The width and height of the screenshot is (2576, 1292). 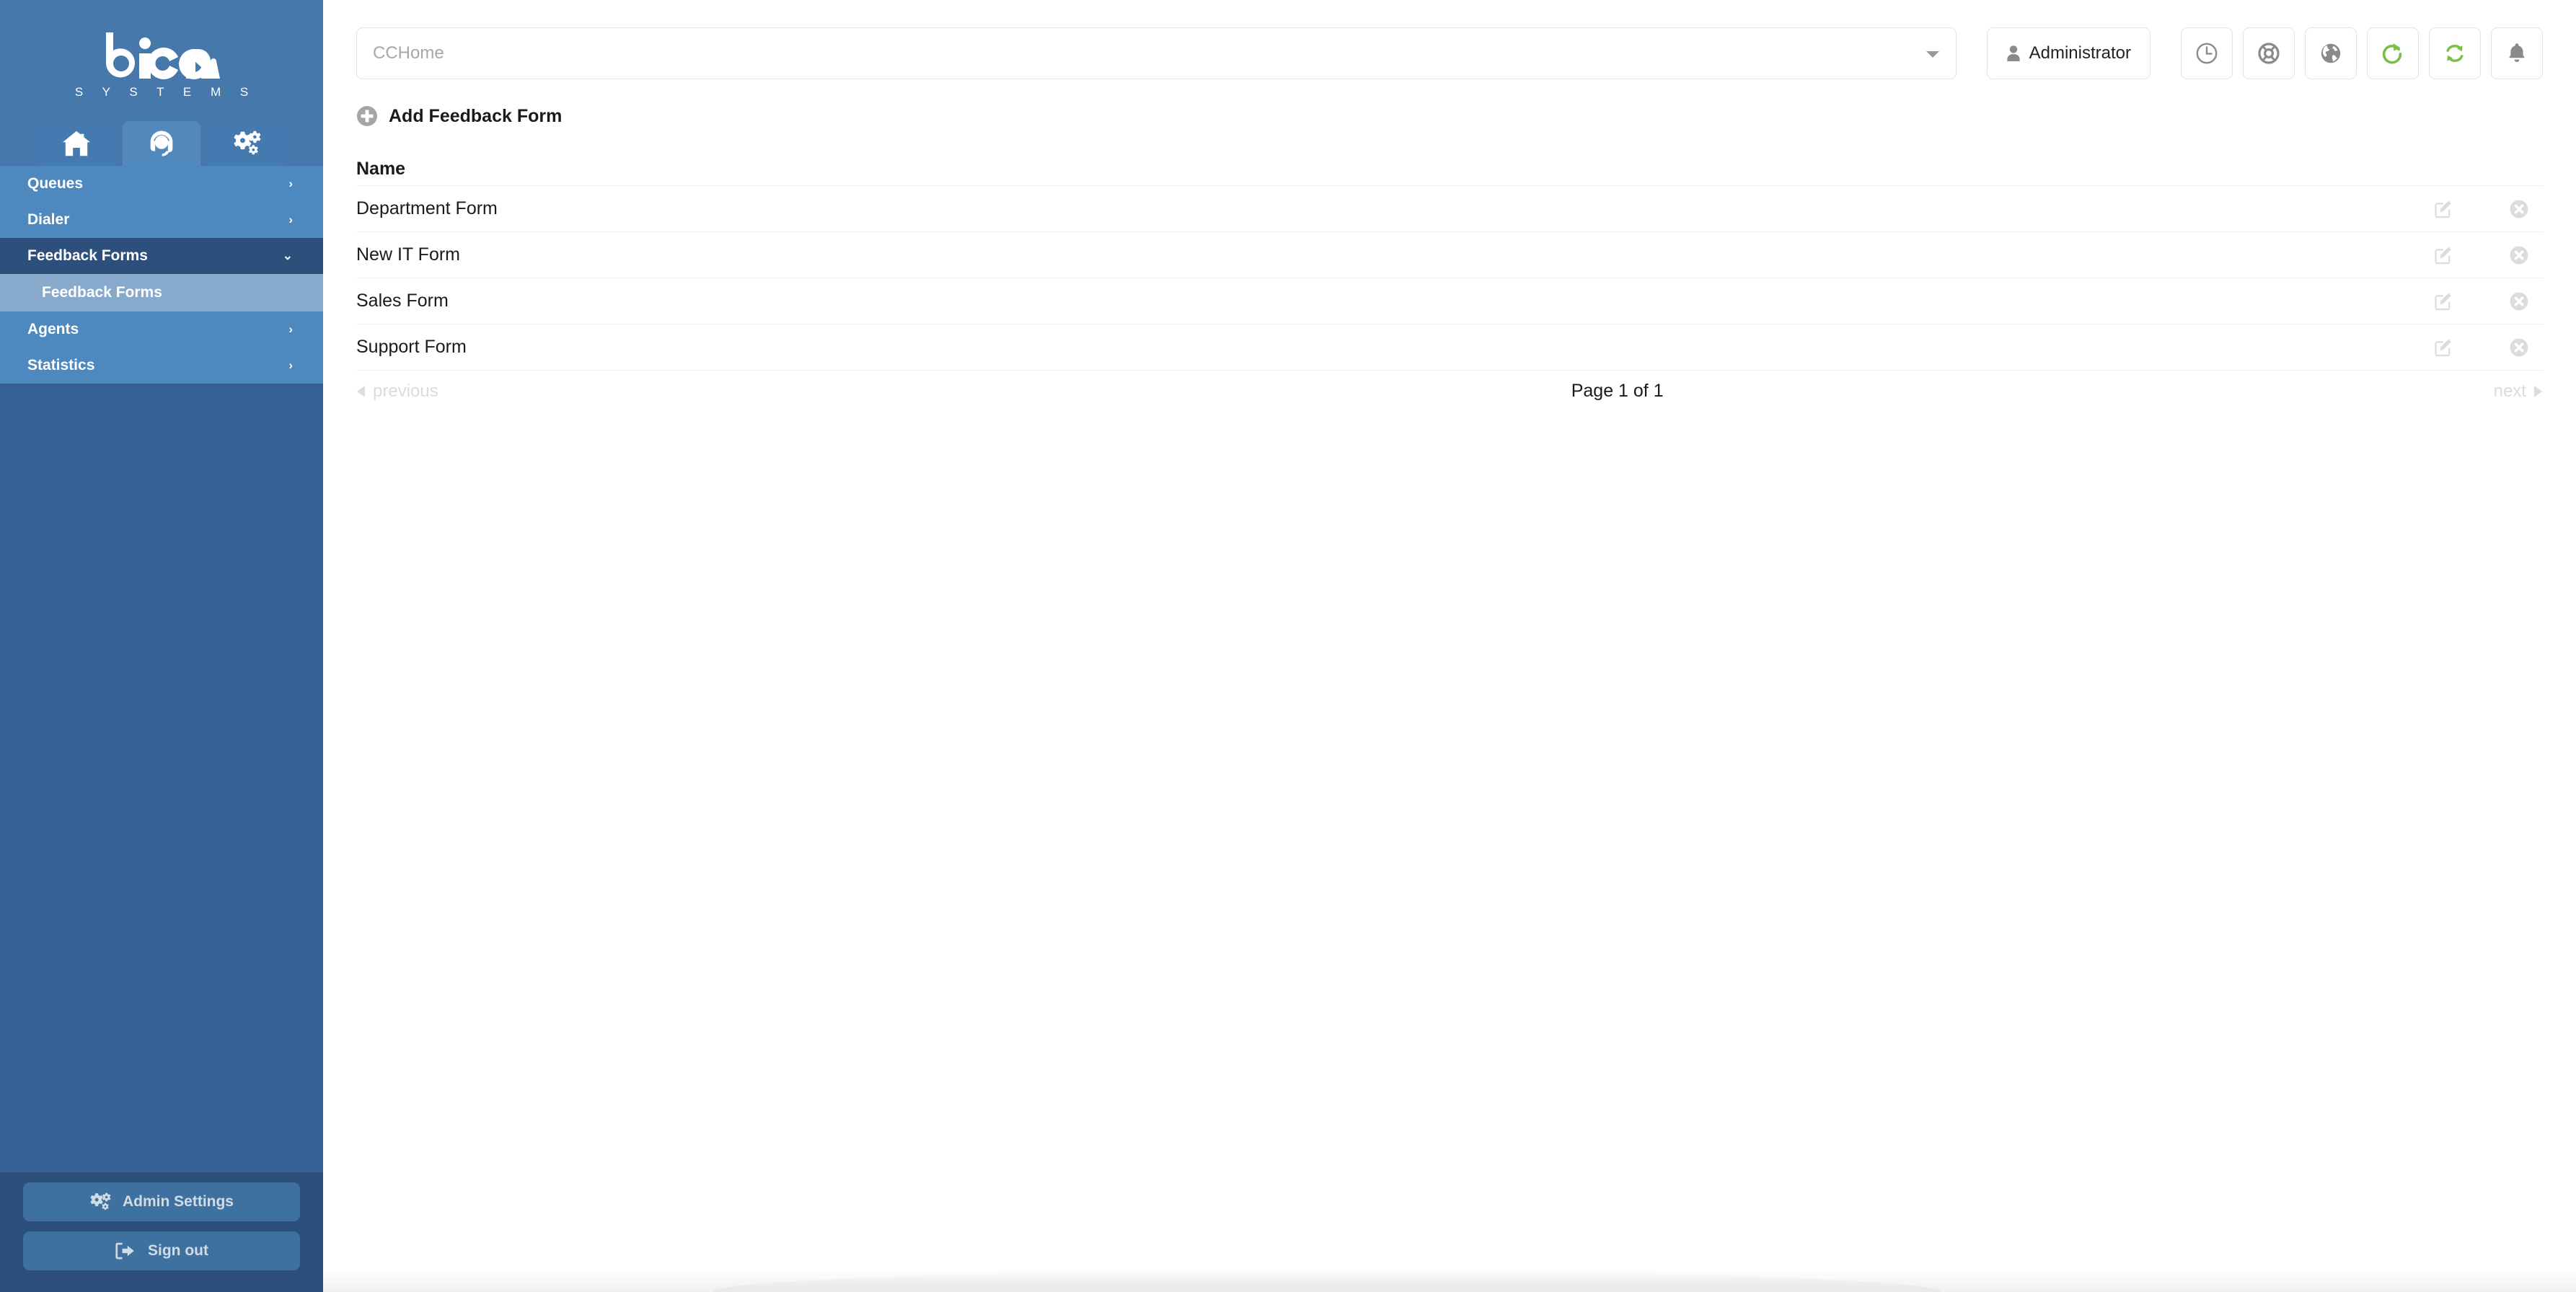 I want to click on sidebar-item-label: Queues, so click(x=55, y=184).